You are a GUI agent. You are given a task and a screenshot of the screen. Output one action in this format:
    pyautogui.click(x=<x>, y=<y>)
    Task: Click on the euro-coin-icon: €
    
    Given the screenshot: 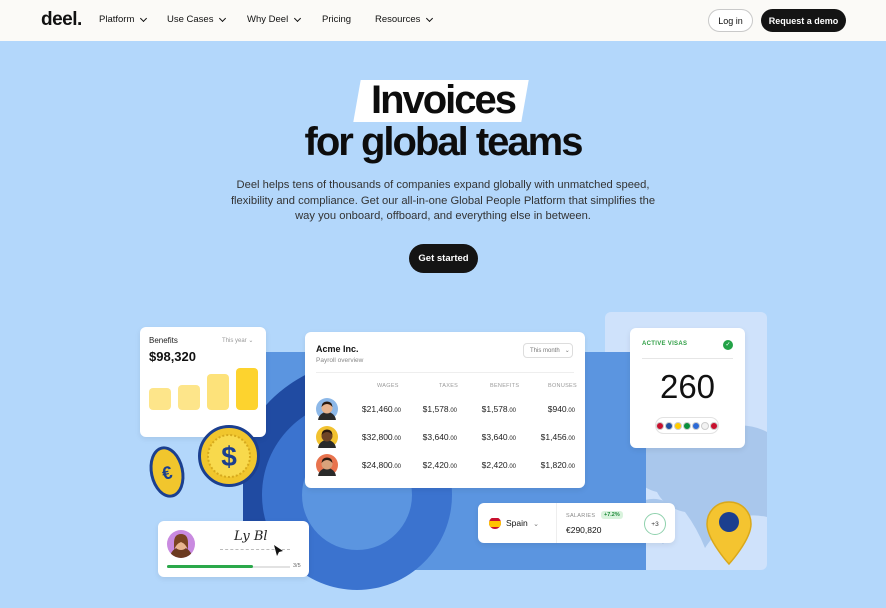 What is the action you would take?
    pyautogui.click(x=167, y=472)
    